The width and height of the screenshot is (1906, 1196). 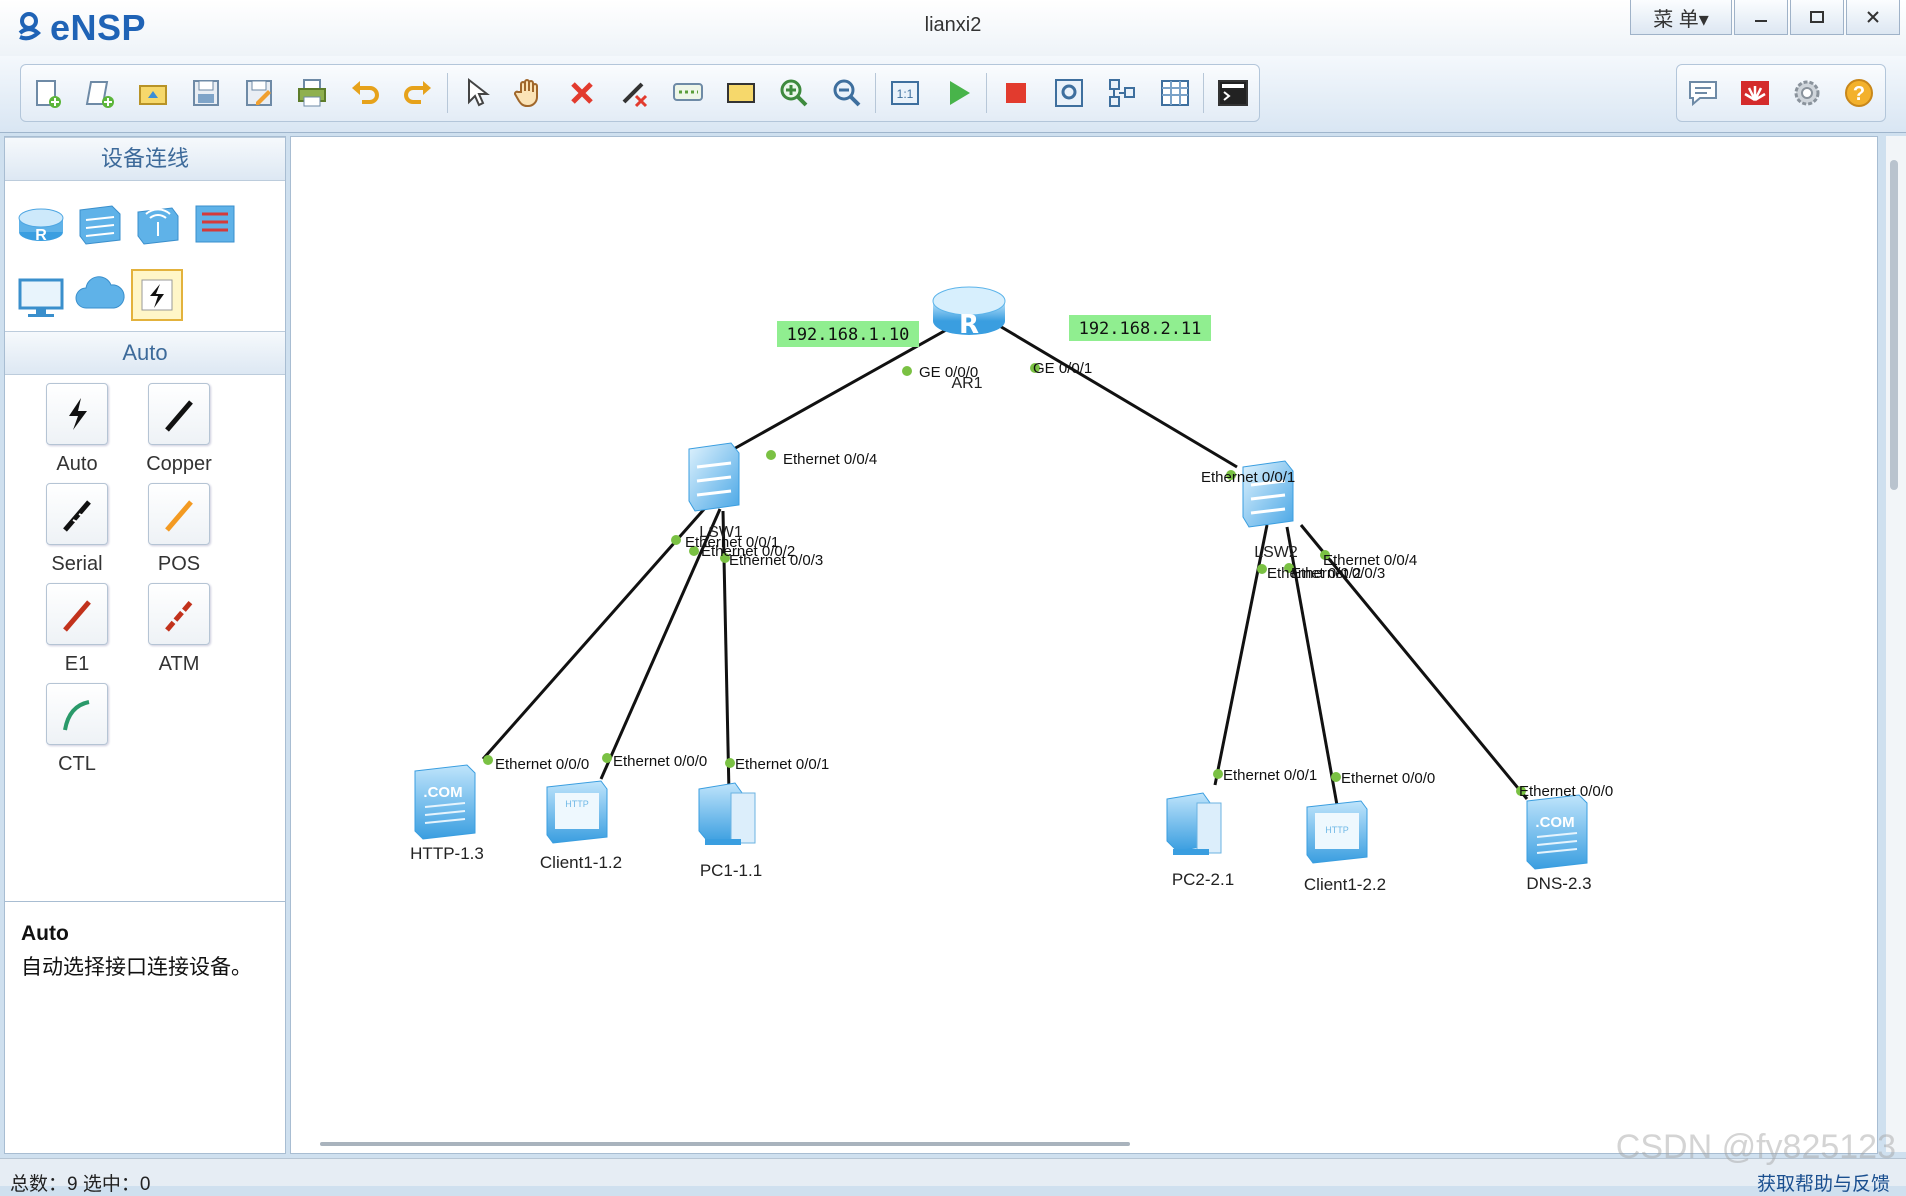 I want to click on cloud-category-button, so click(x=99, y=295).